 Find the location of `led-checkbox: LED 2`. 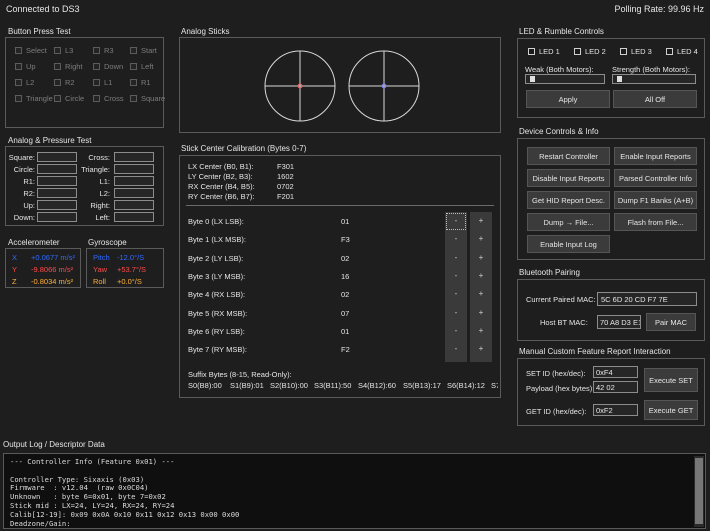

led-checkbox: LED 2 is located at coordinates (590, 51).